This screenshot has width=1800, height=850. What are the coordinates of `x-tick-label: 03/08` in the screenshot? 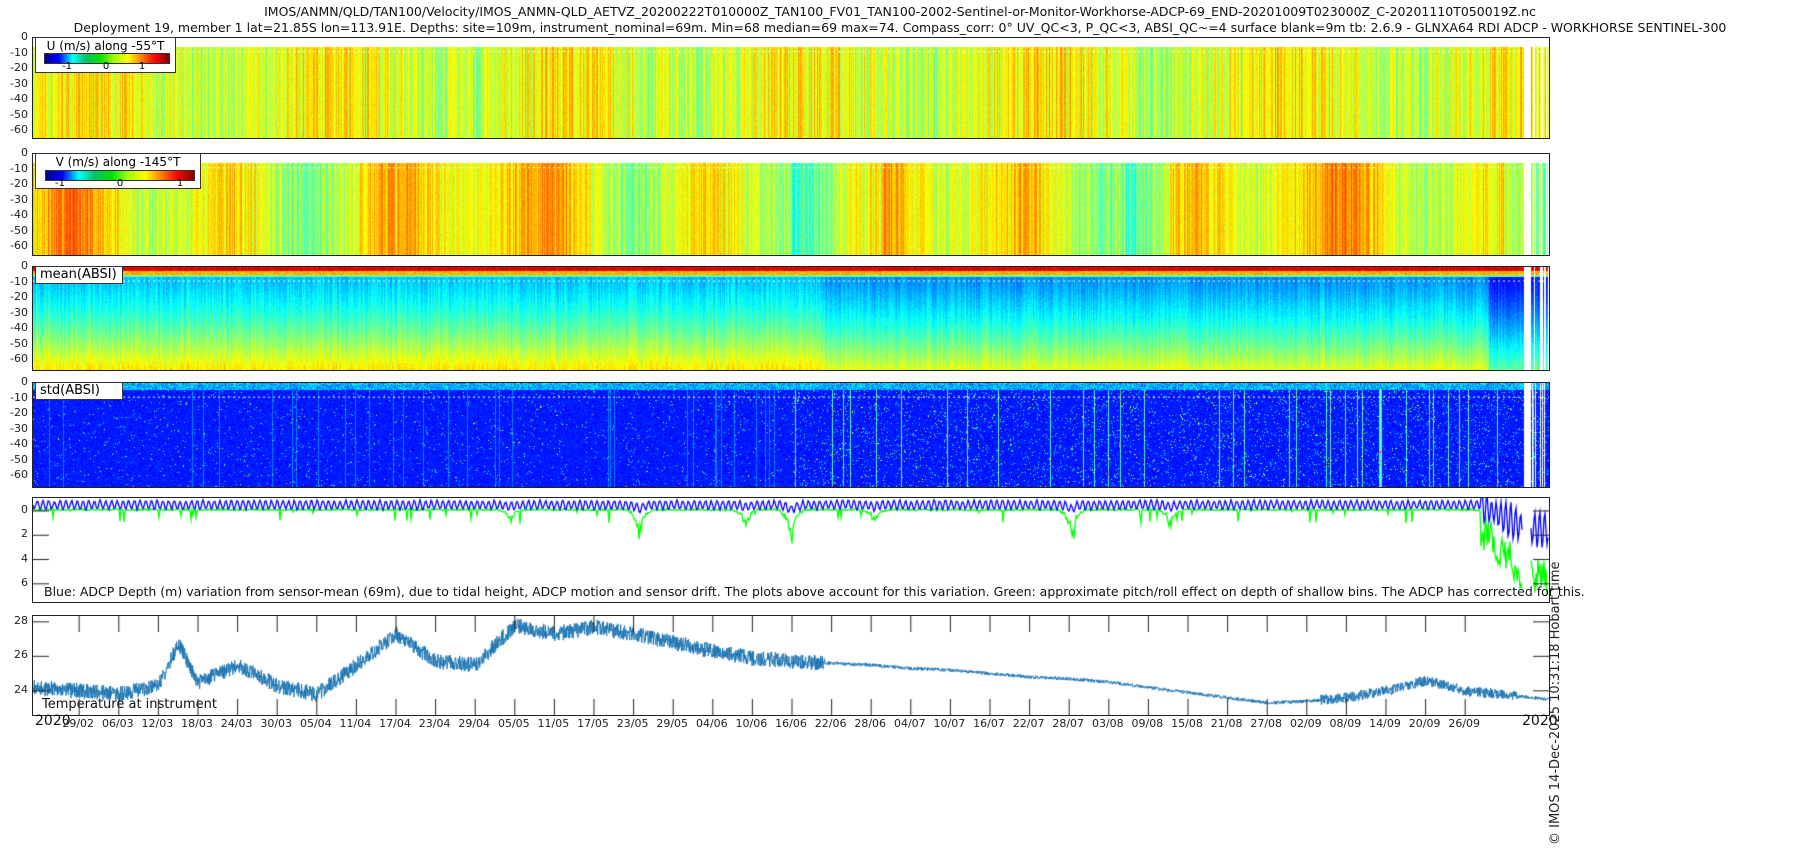 It's located at (1107, 723).